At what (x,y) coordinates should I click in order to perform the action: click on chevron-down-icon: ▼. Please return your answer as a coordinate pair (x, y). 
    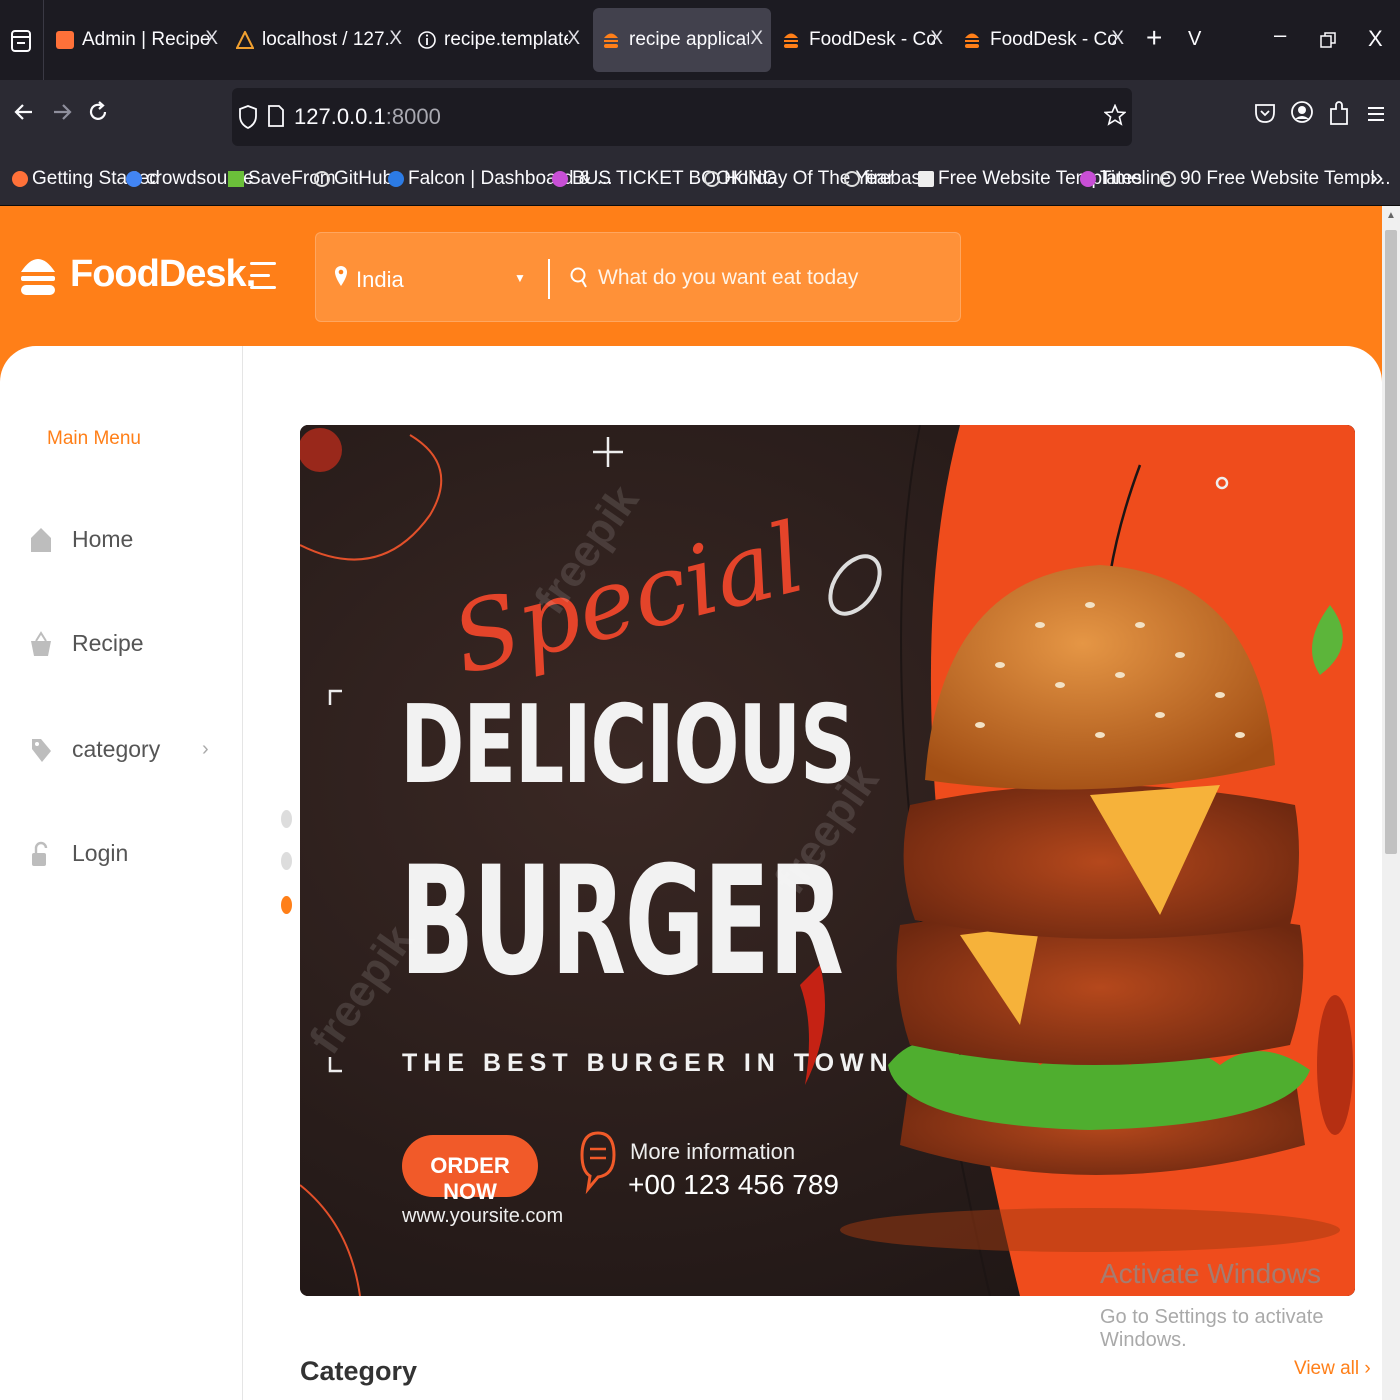
    Looking at the image, I should click on (520, 278).